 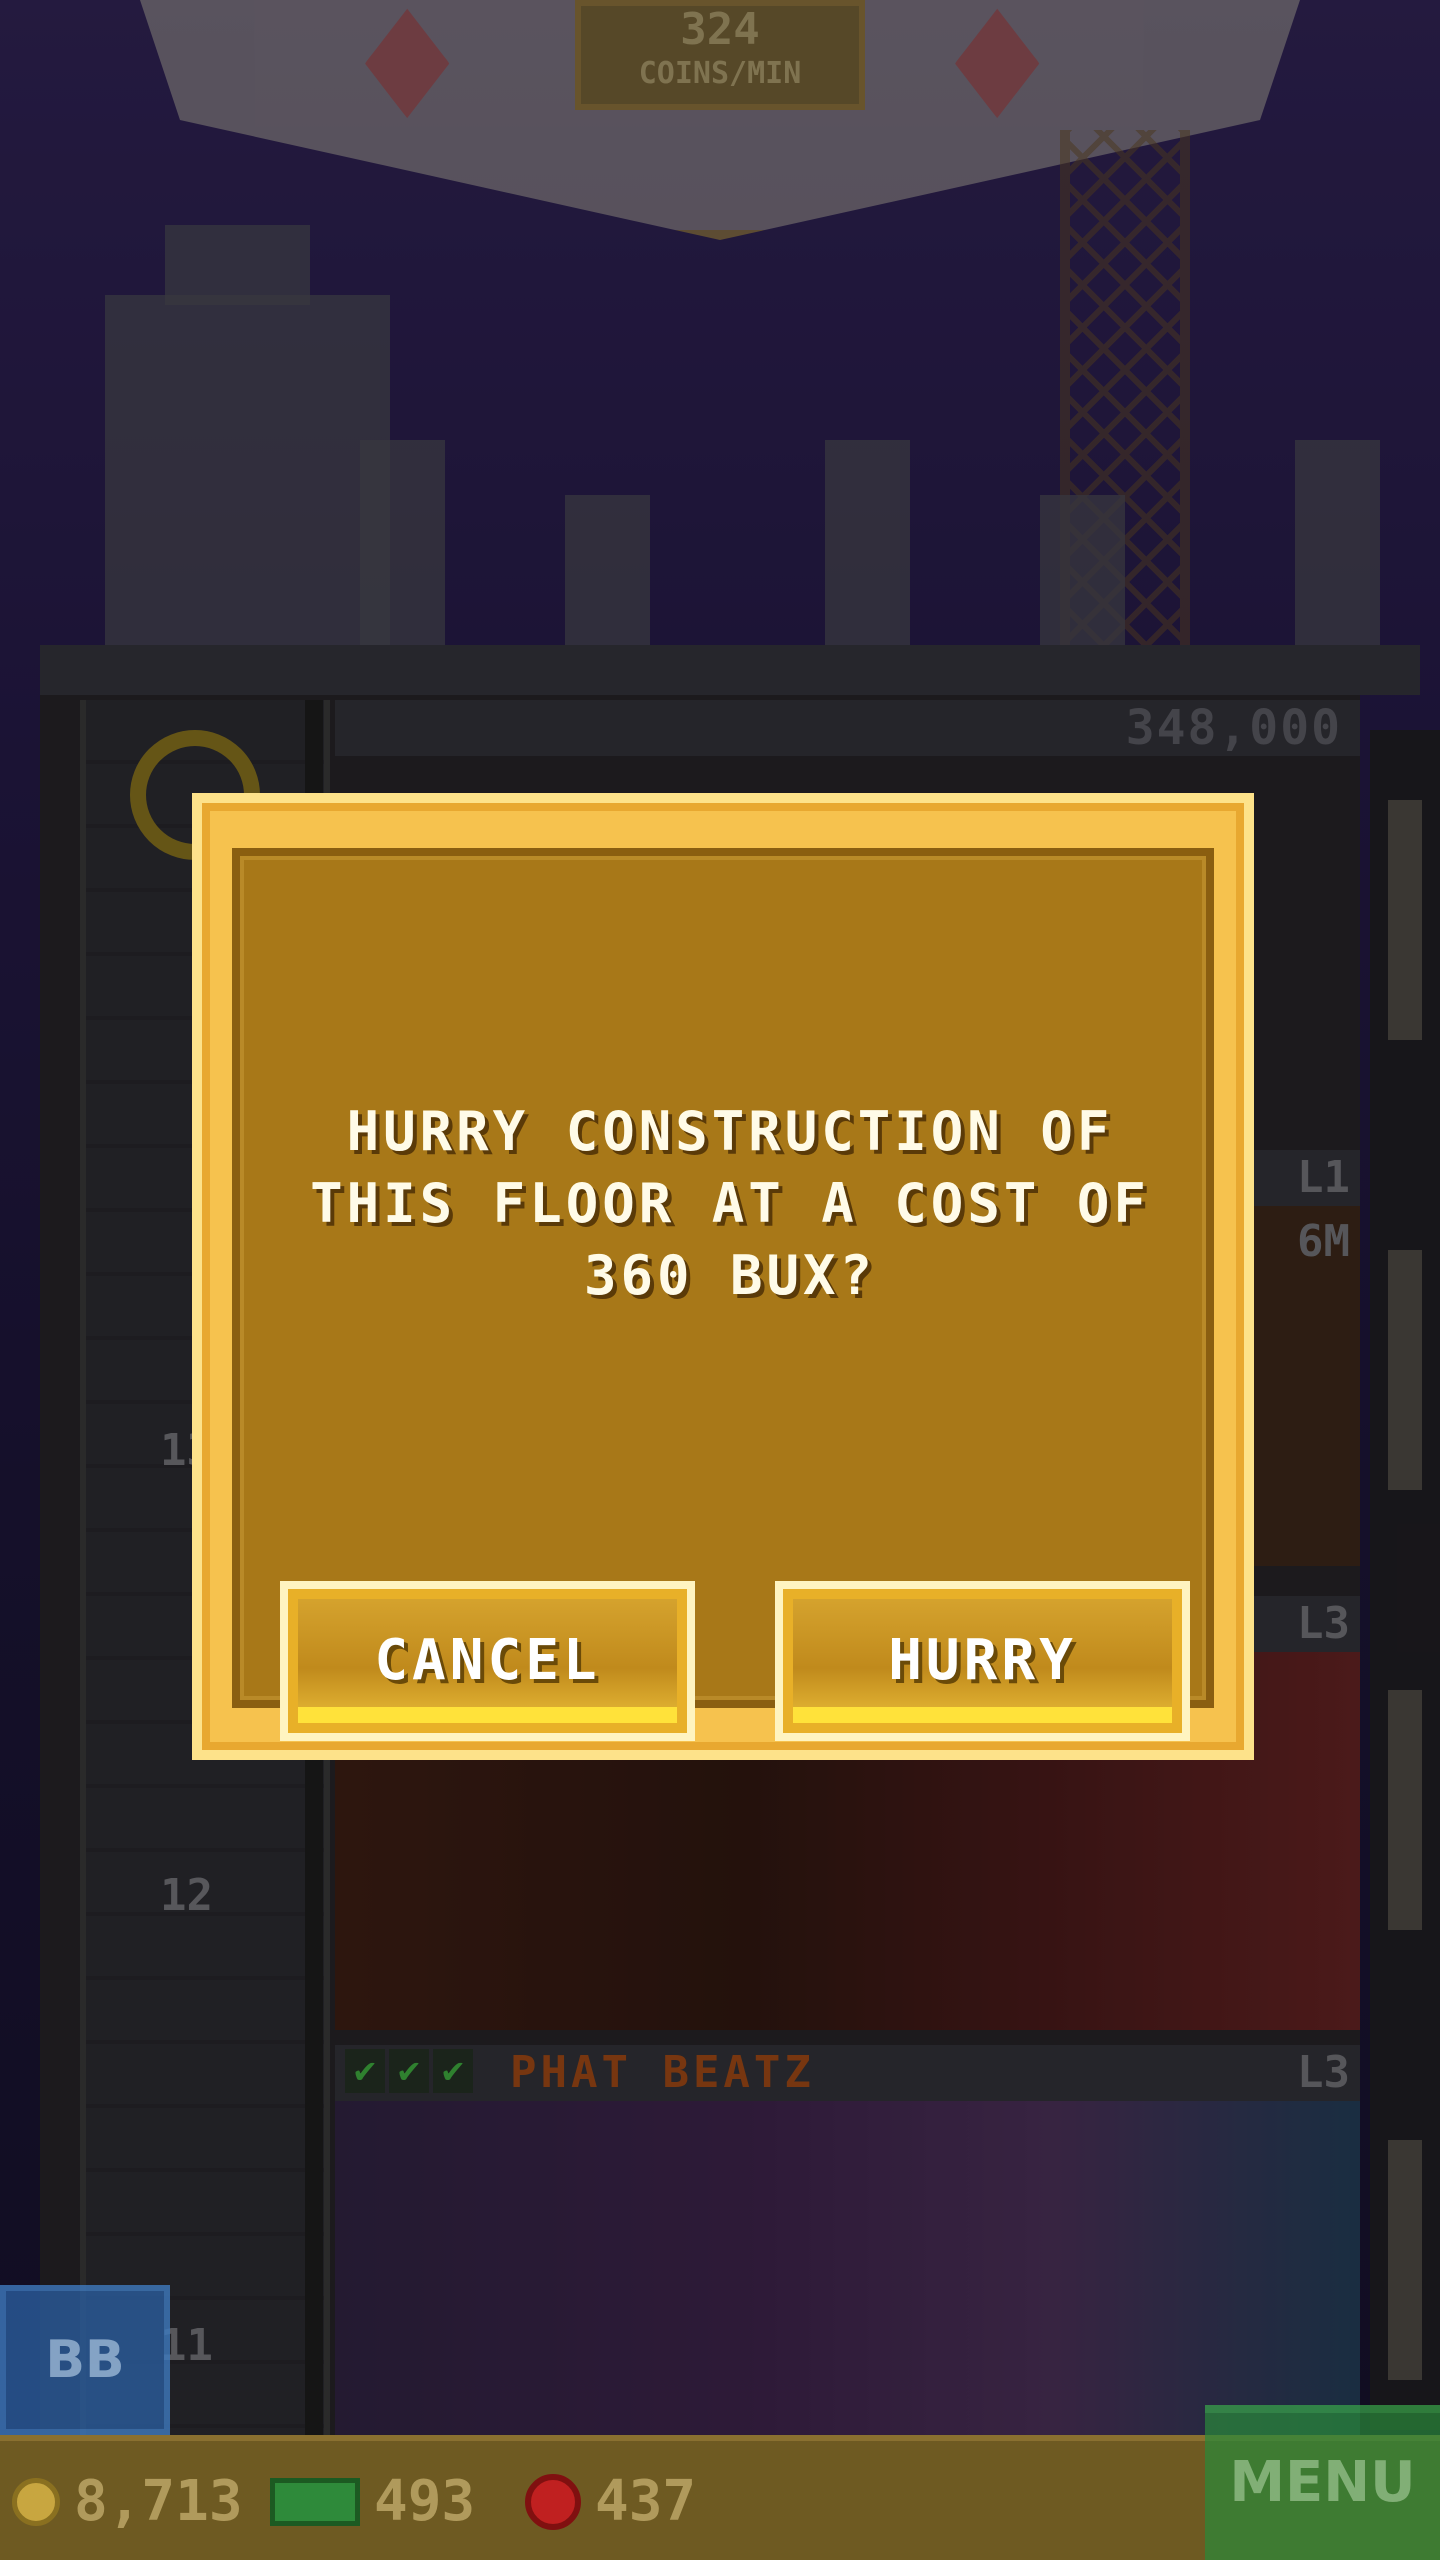 What do you see at coordinates (487, 1661) in the screenshot?
I see `cancel-button: CANCEL` at bounding box center [487, 1661].